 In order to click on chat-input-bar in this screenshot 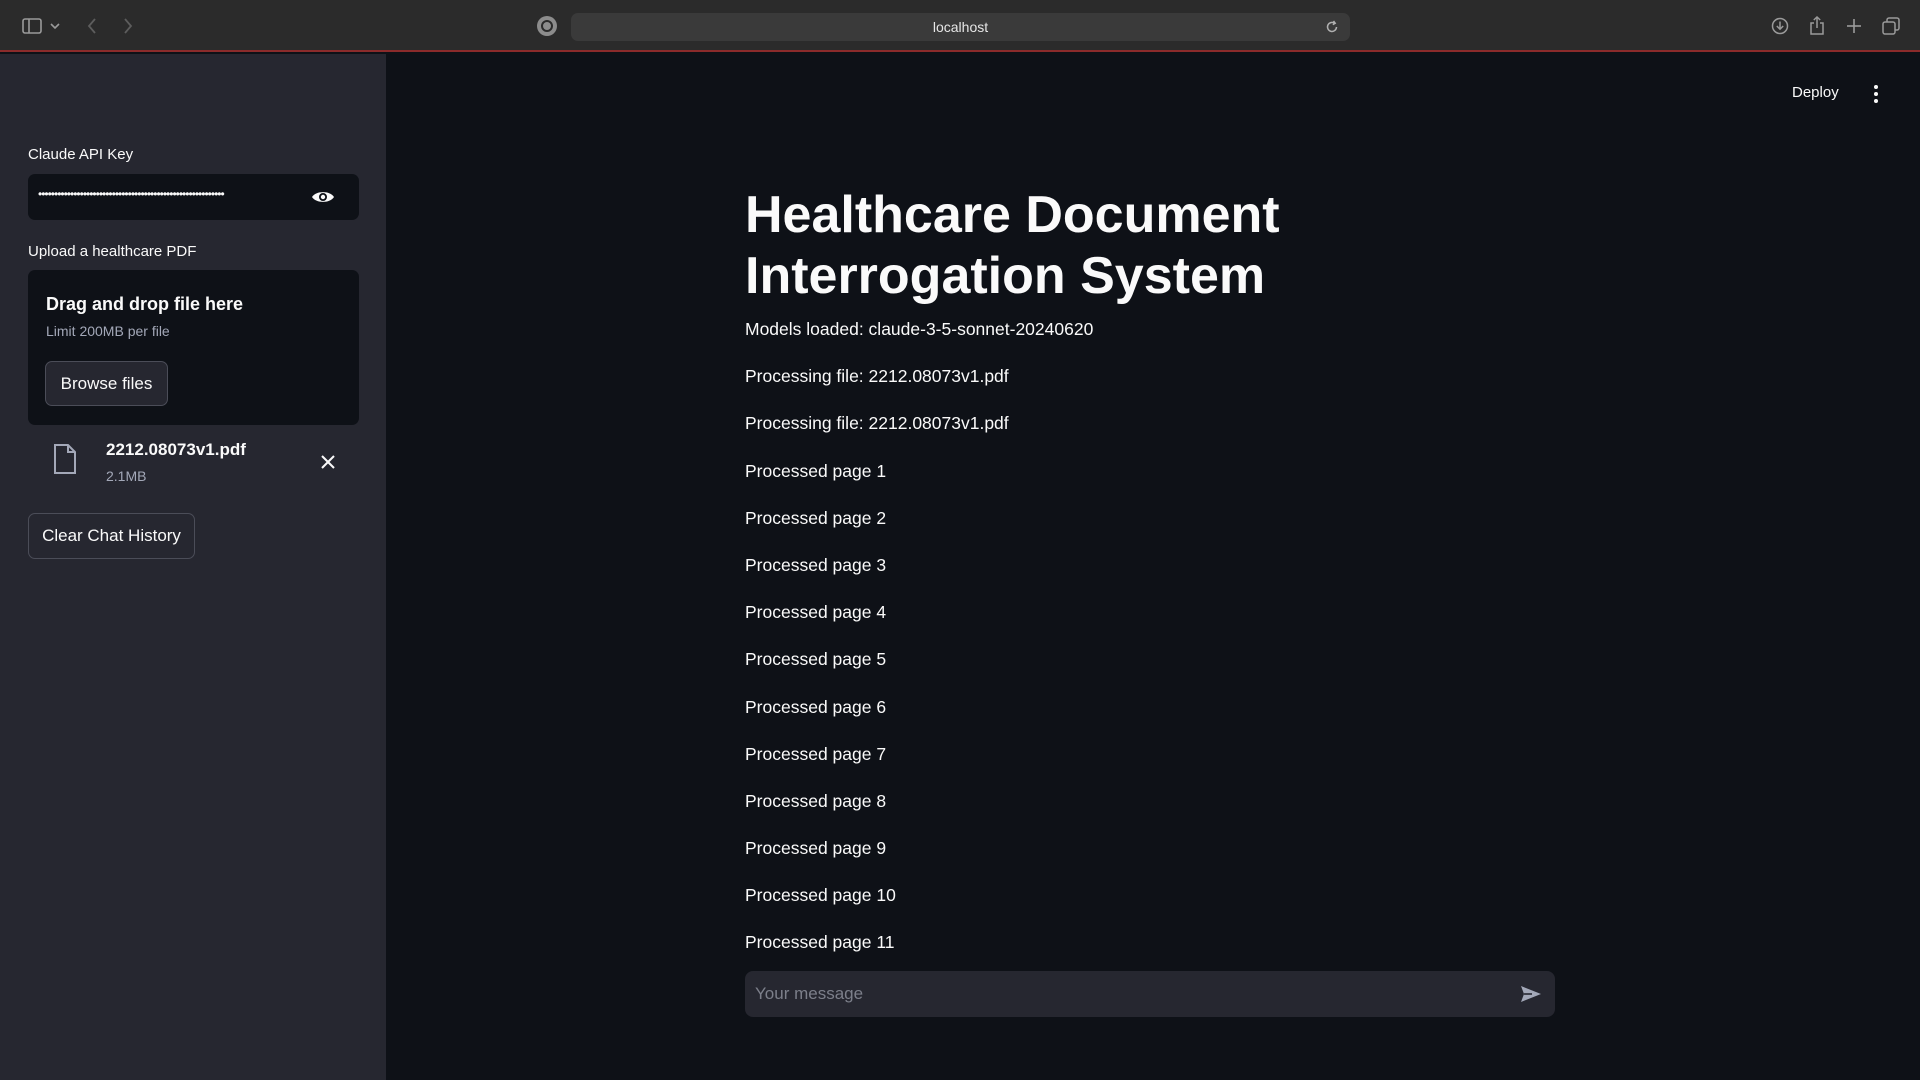, I will do `click(1150, 994)`.